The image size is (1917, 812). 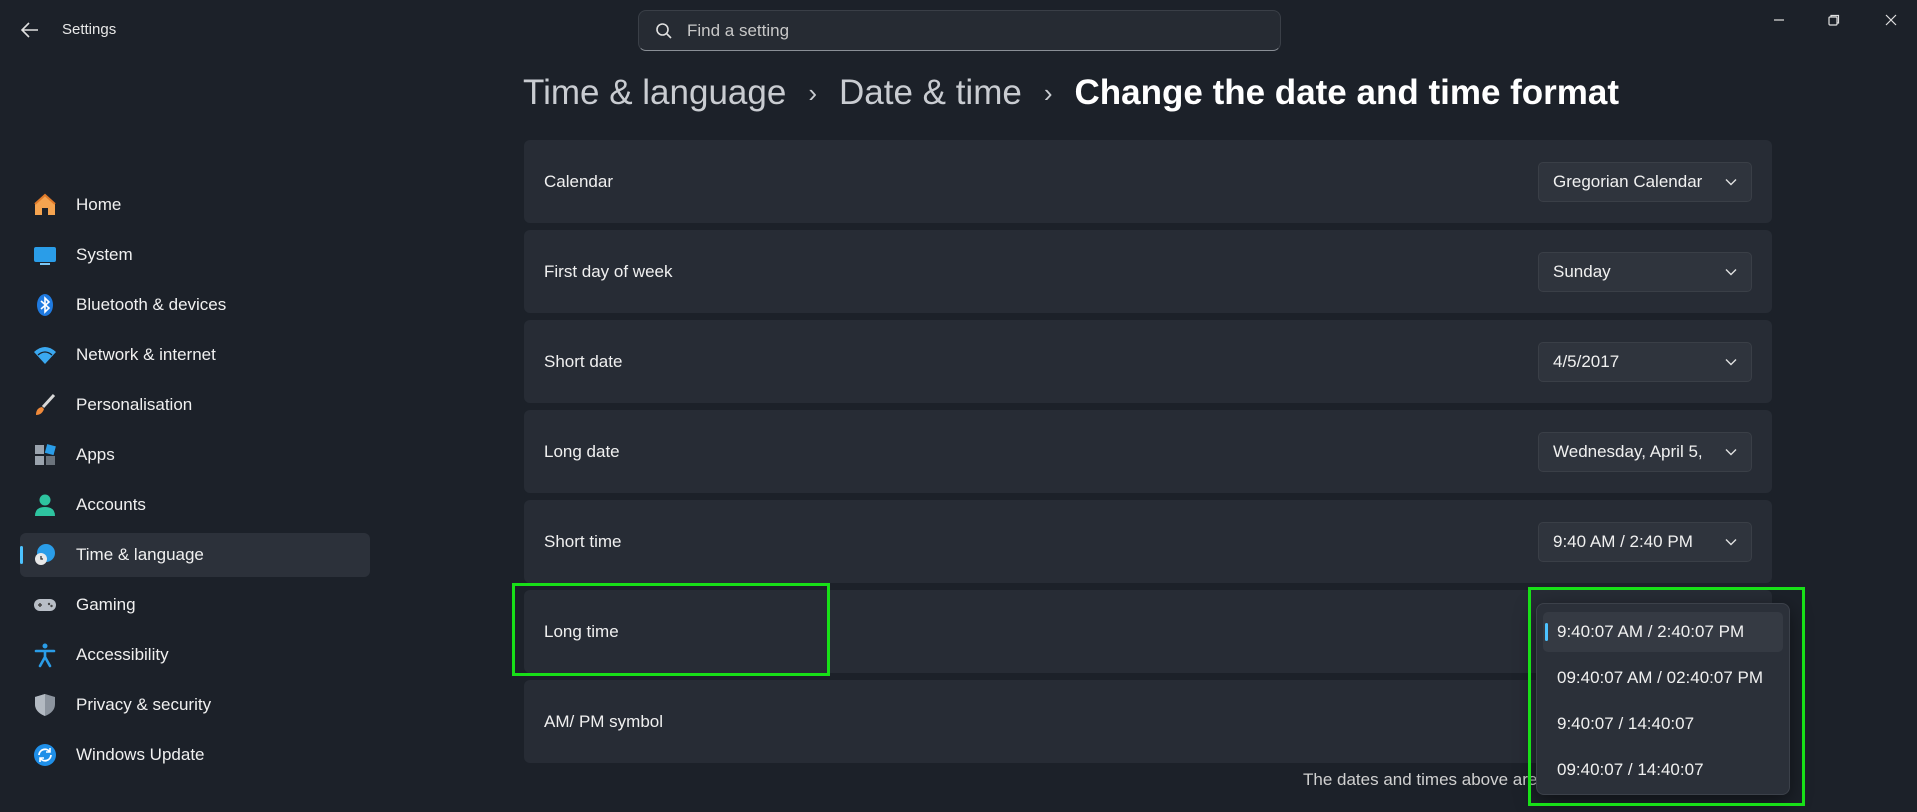 I want to click on long-time-option: 9:40:07 AM / 2:40:07 PM, so click(x=1663, y=632).